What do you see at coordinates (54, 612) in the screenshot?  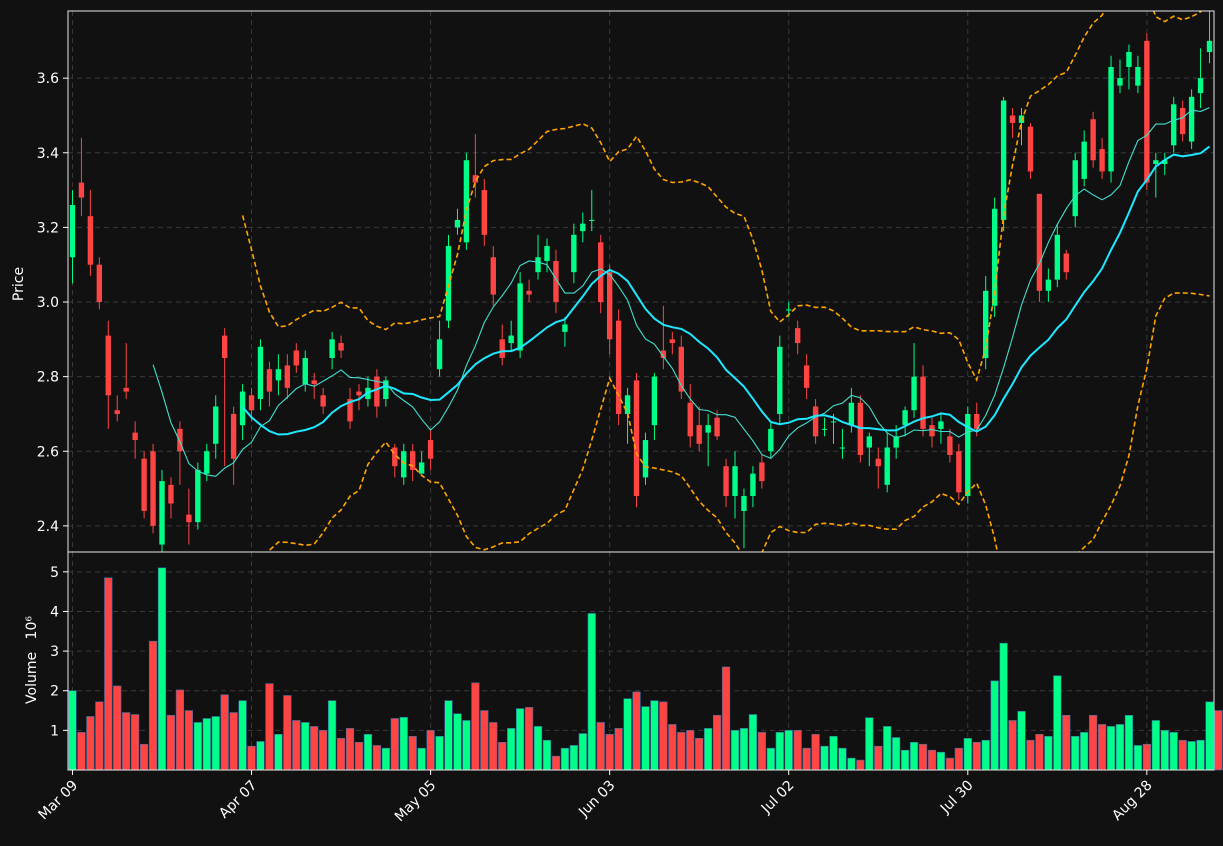 I see `volume-tick-label: 4` at bounding box center [54, 612].